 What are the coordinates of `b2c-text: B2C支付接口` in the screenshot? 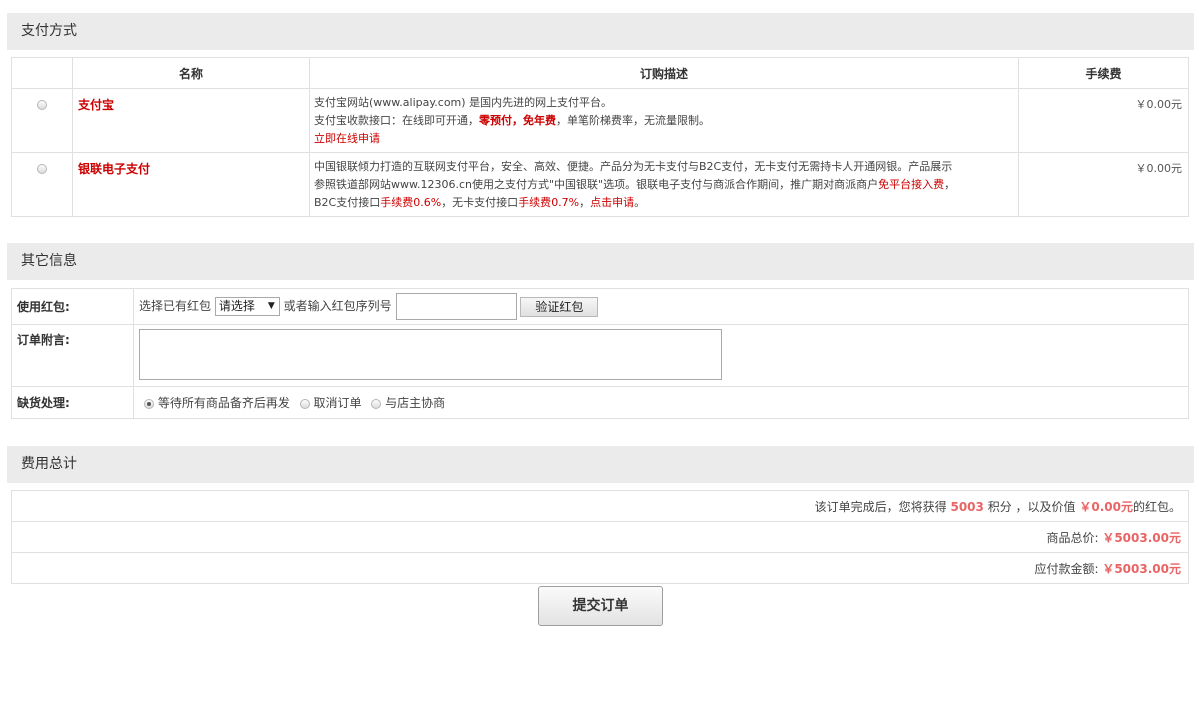 It's located at (347, 202).